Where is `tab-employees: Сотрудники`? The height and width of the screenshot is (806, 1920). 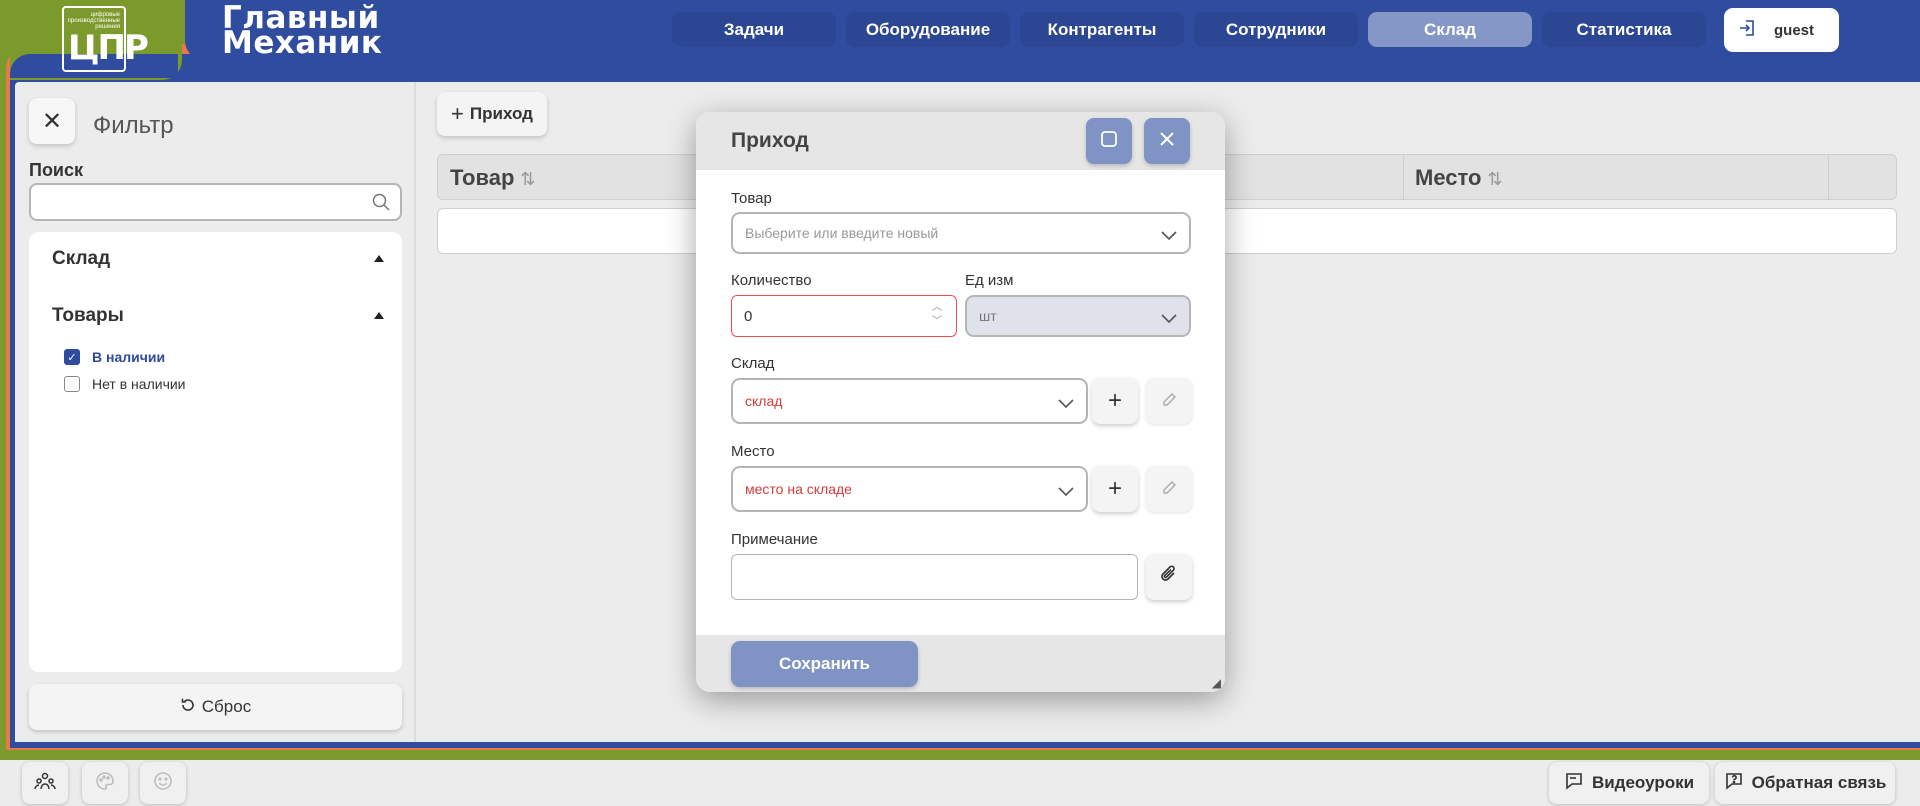
tab-employees: Сотрудники is located at coordinates (1276, 29).